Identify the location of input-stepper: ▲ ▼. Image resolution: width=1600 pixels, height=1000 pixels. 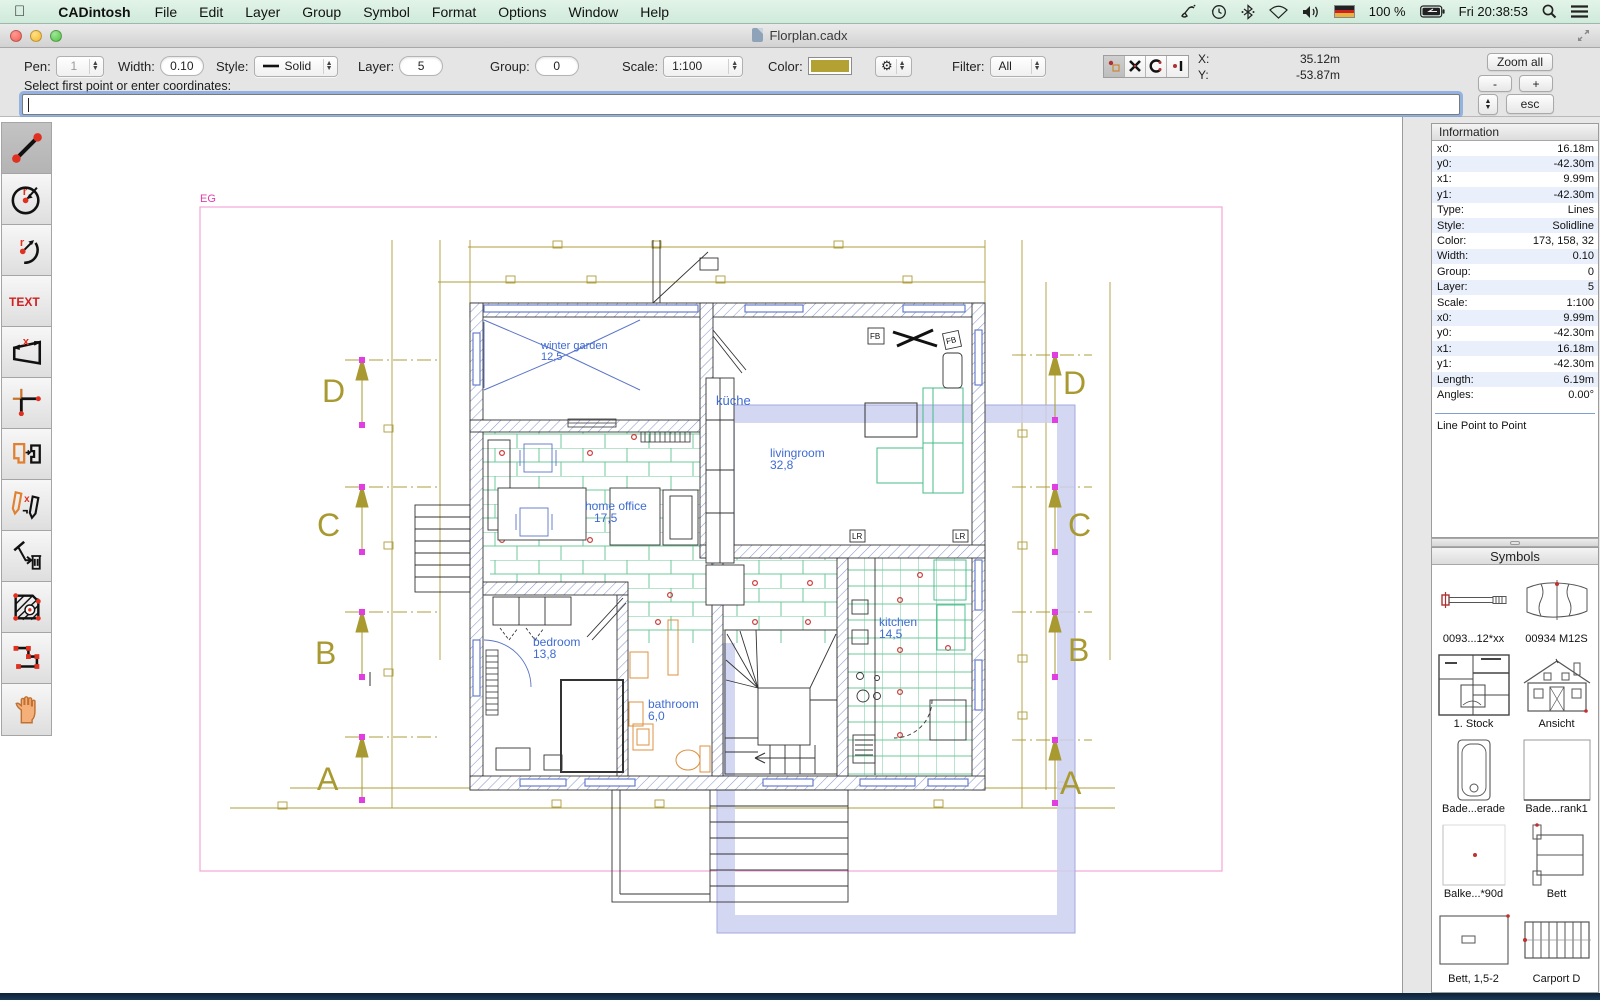
(1488, 104).